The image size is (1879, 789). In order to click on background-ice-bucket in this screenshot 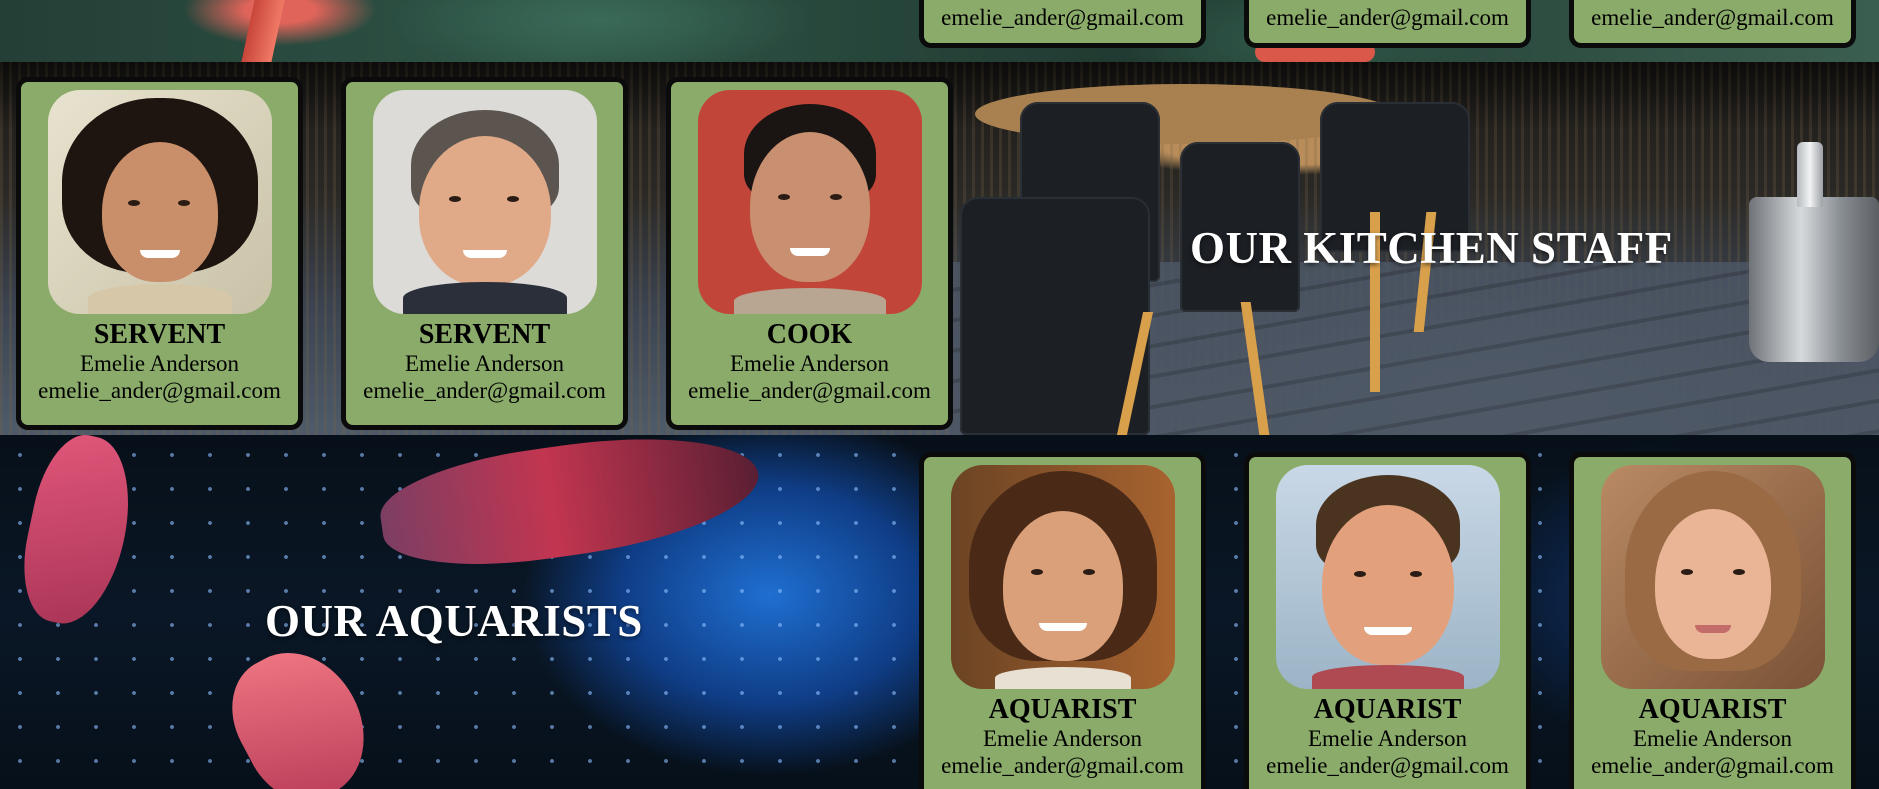, I will do `click(1814, 279)`.